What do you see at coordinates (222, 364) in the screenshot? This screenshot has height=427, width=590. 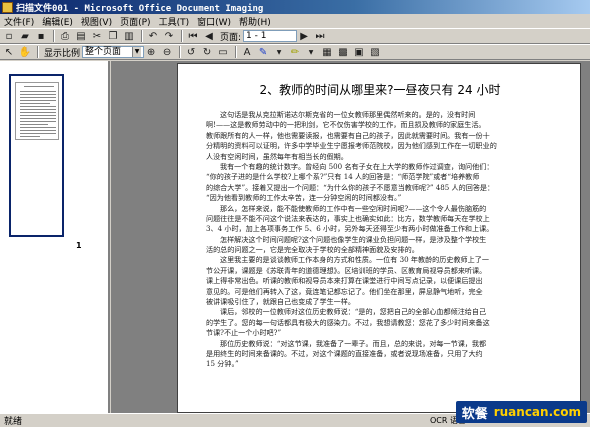 I see `document-line: 15 分钟。”` at bounding box center [222, 364].